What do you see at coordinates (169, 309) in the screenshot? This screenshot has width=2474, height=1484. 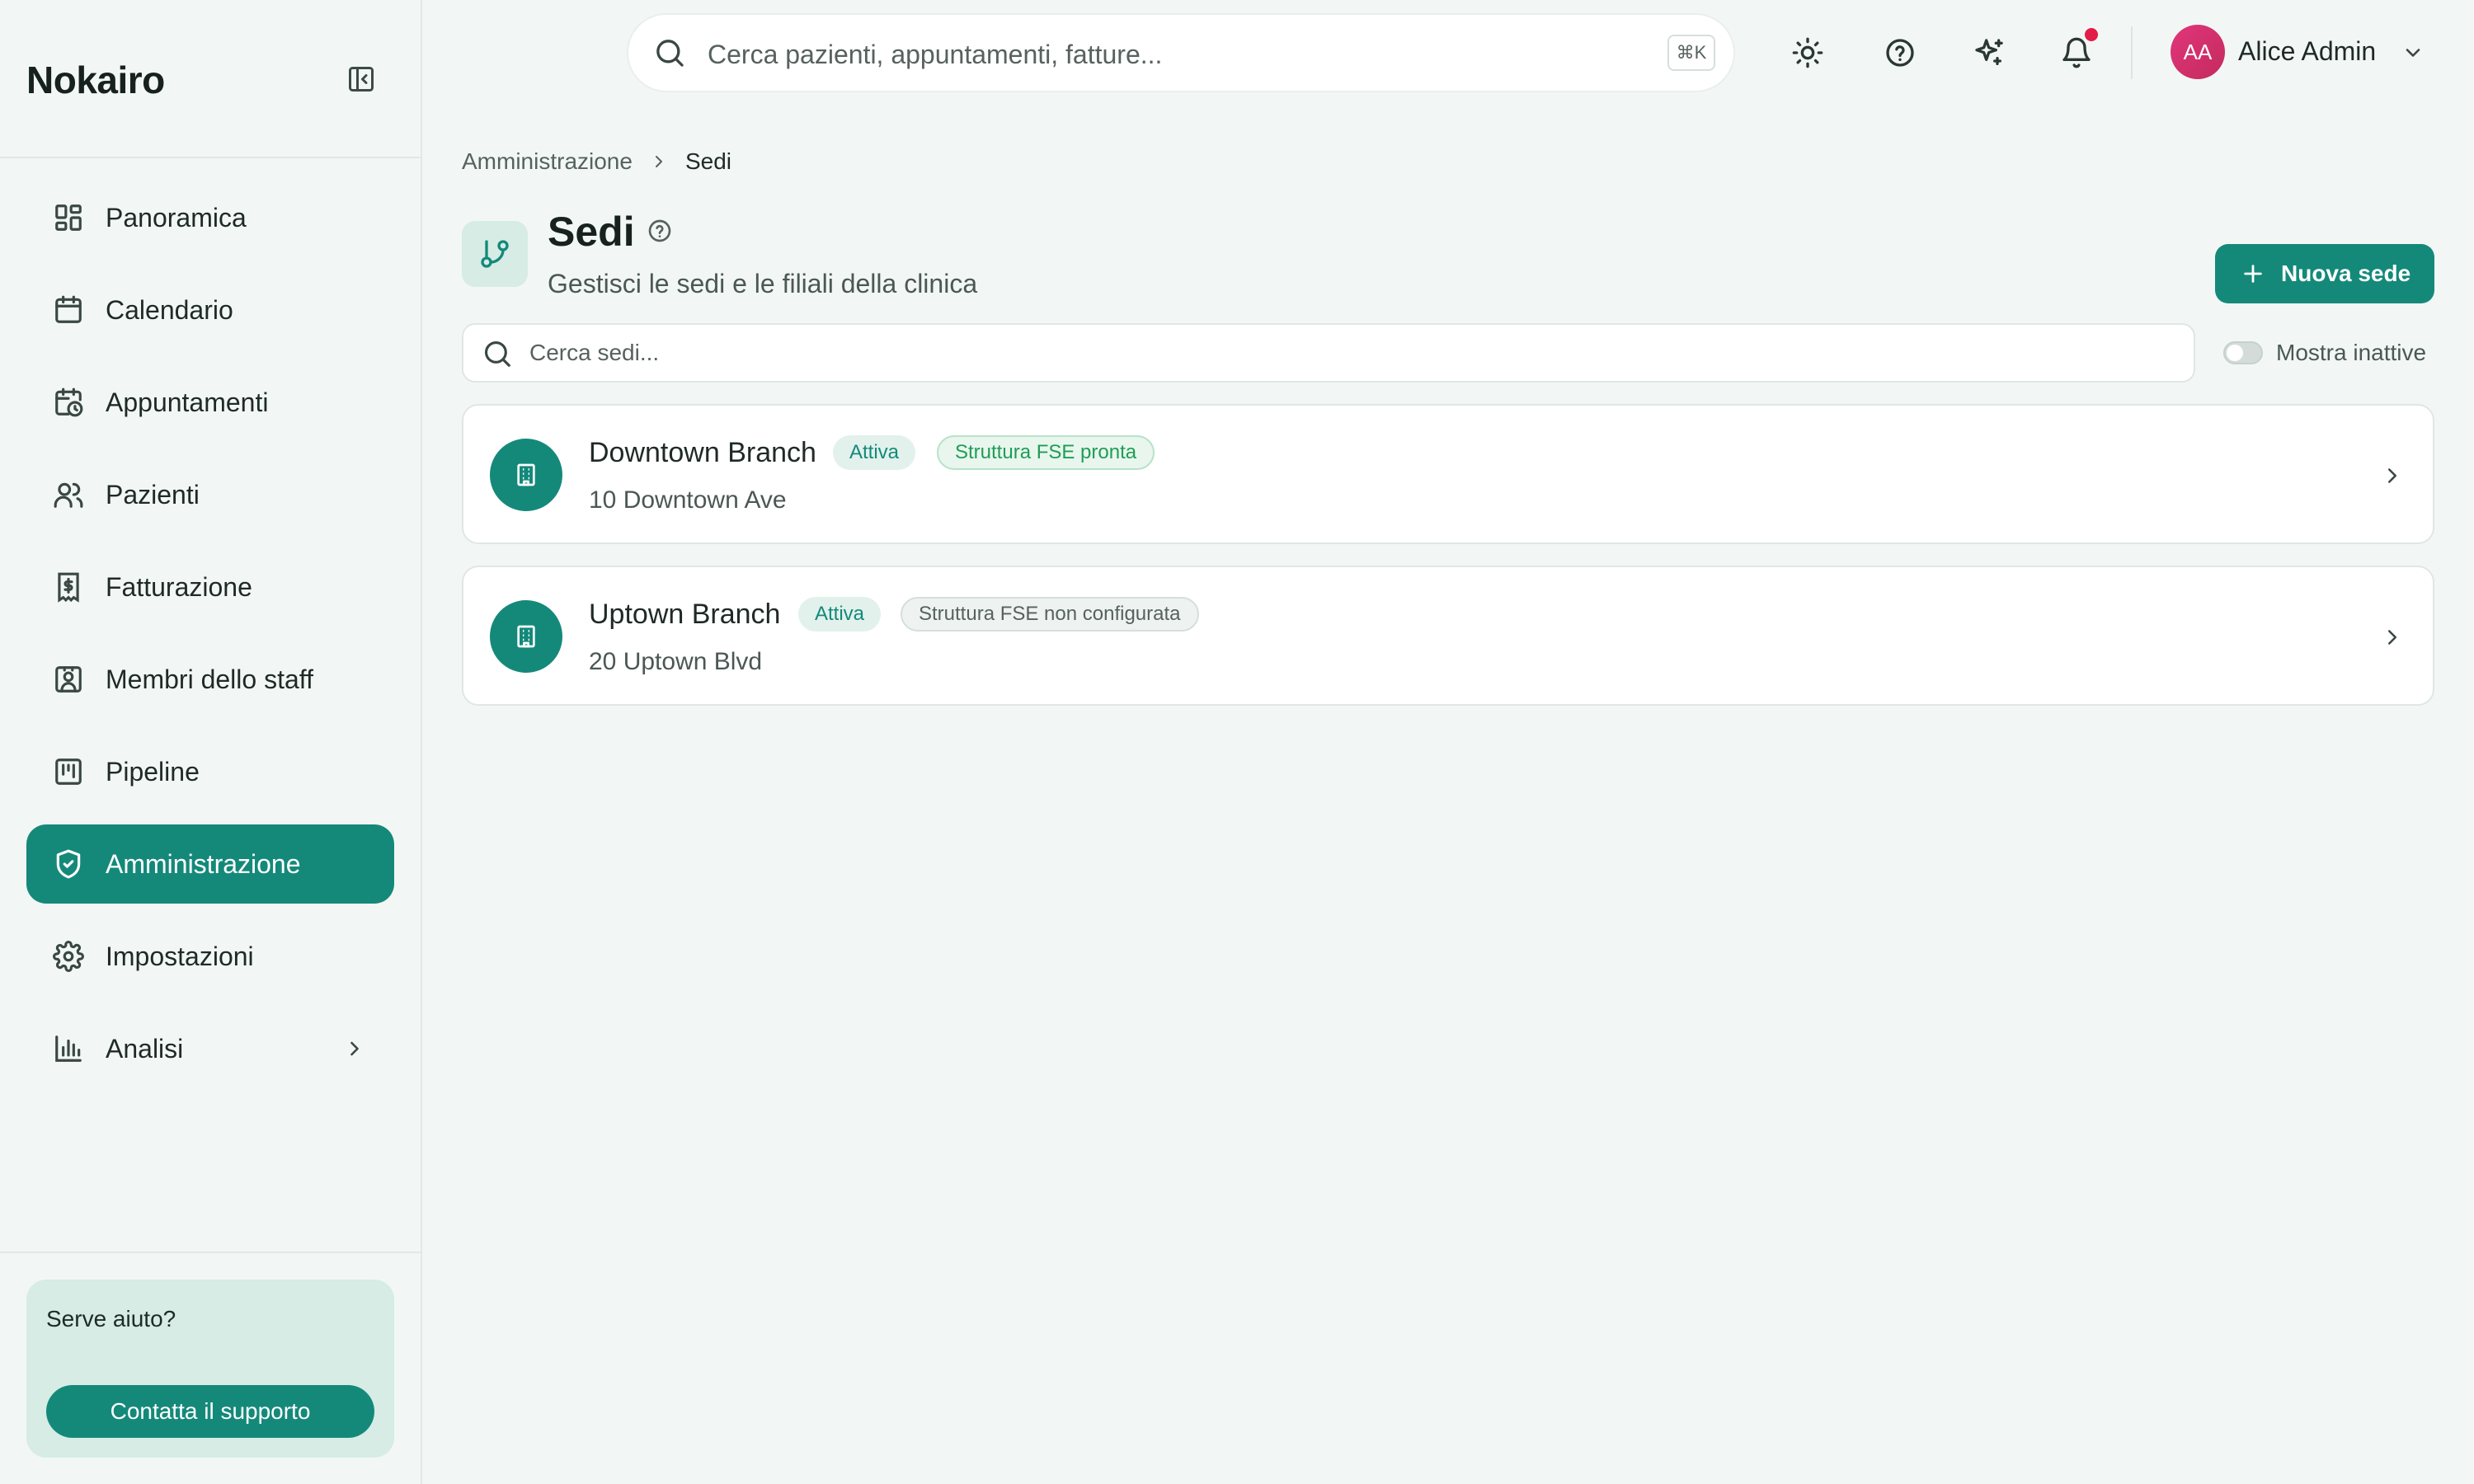 I see `sidebar-item-label: Calendario` at bounding box center [169, 309].